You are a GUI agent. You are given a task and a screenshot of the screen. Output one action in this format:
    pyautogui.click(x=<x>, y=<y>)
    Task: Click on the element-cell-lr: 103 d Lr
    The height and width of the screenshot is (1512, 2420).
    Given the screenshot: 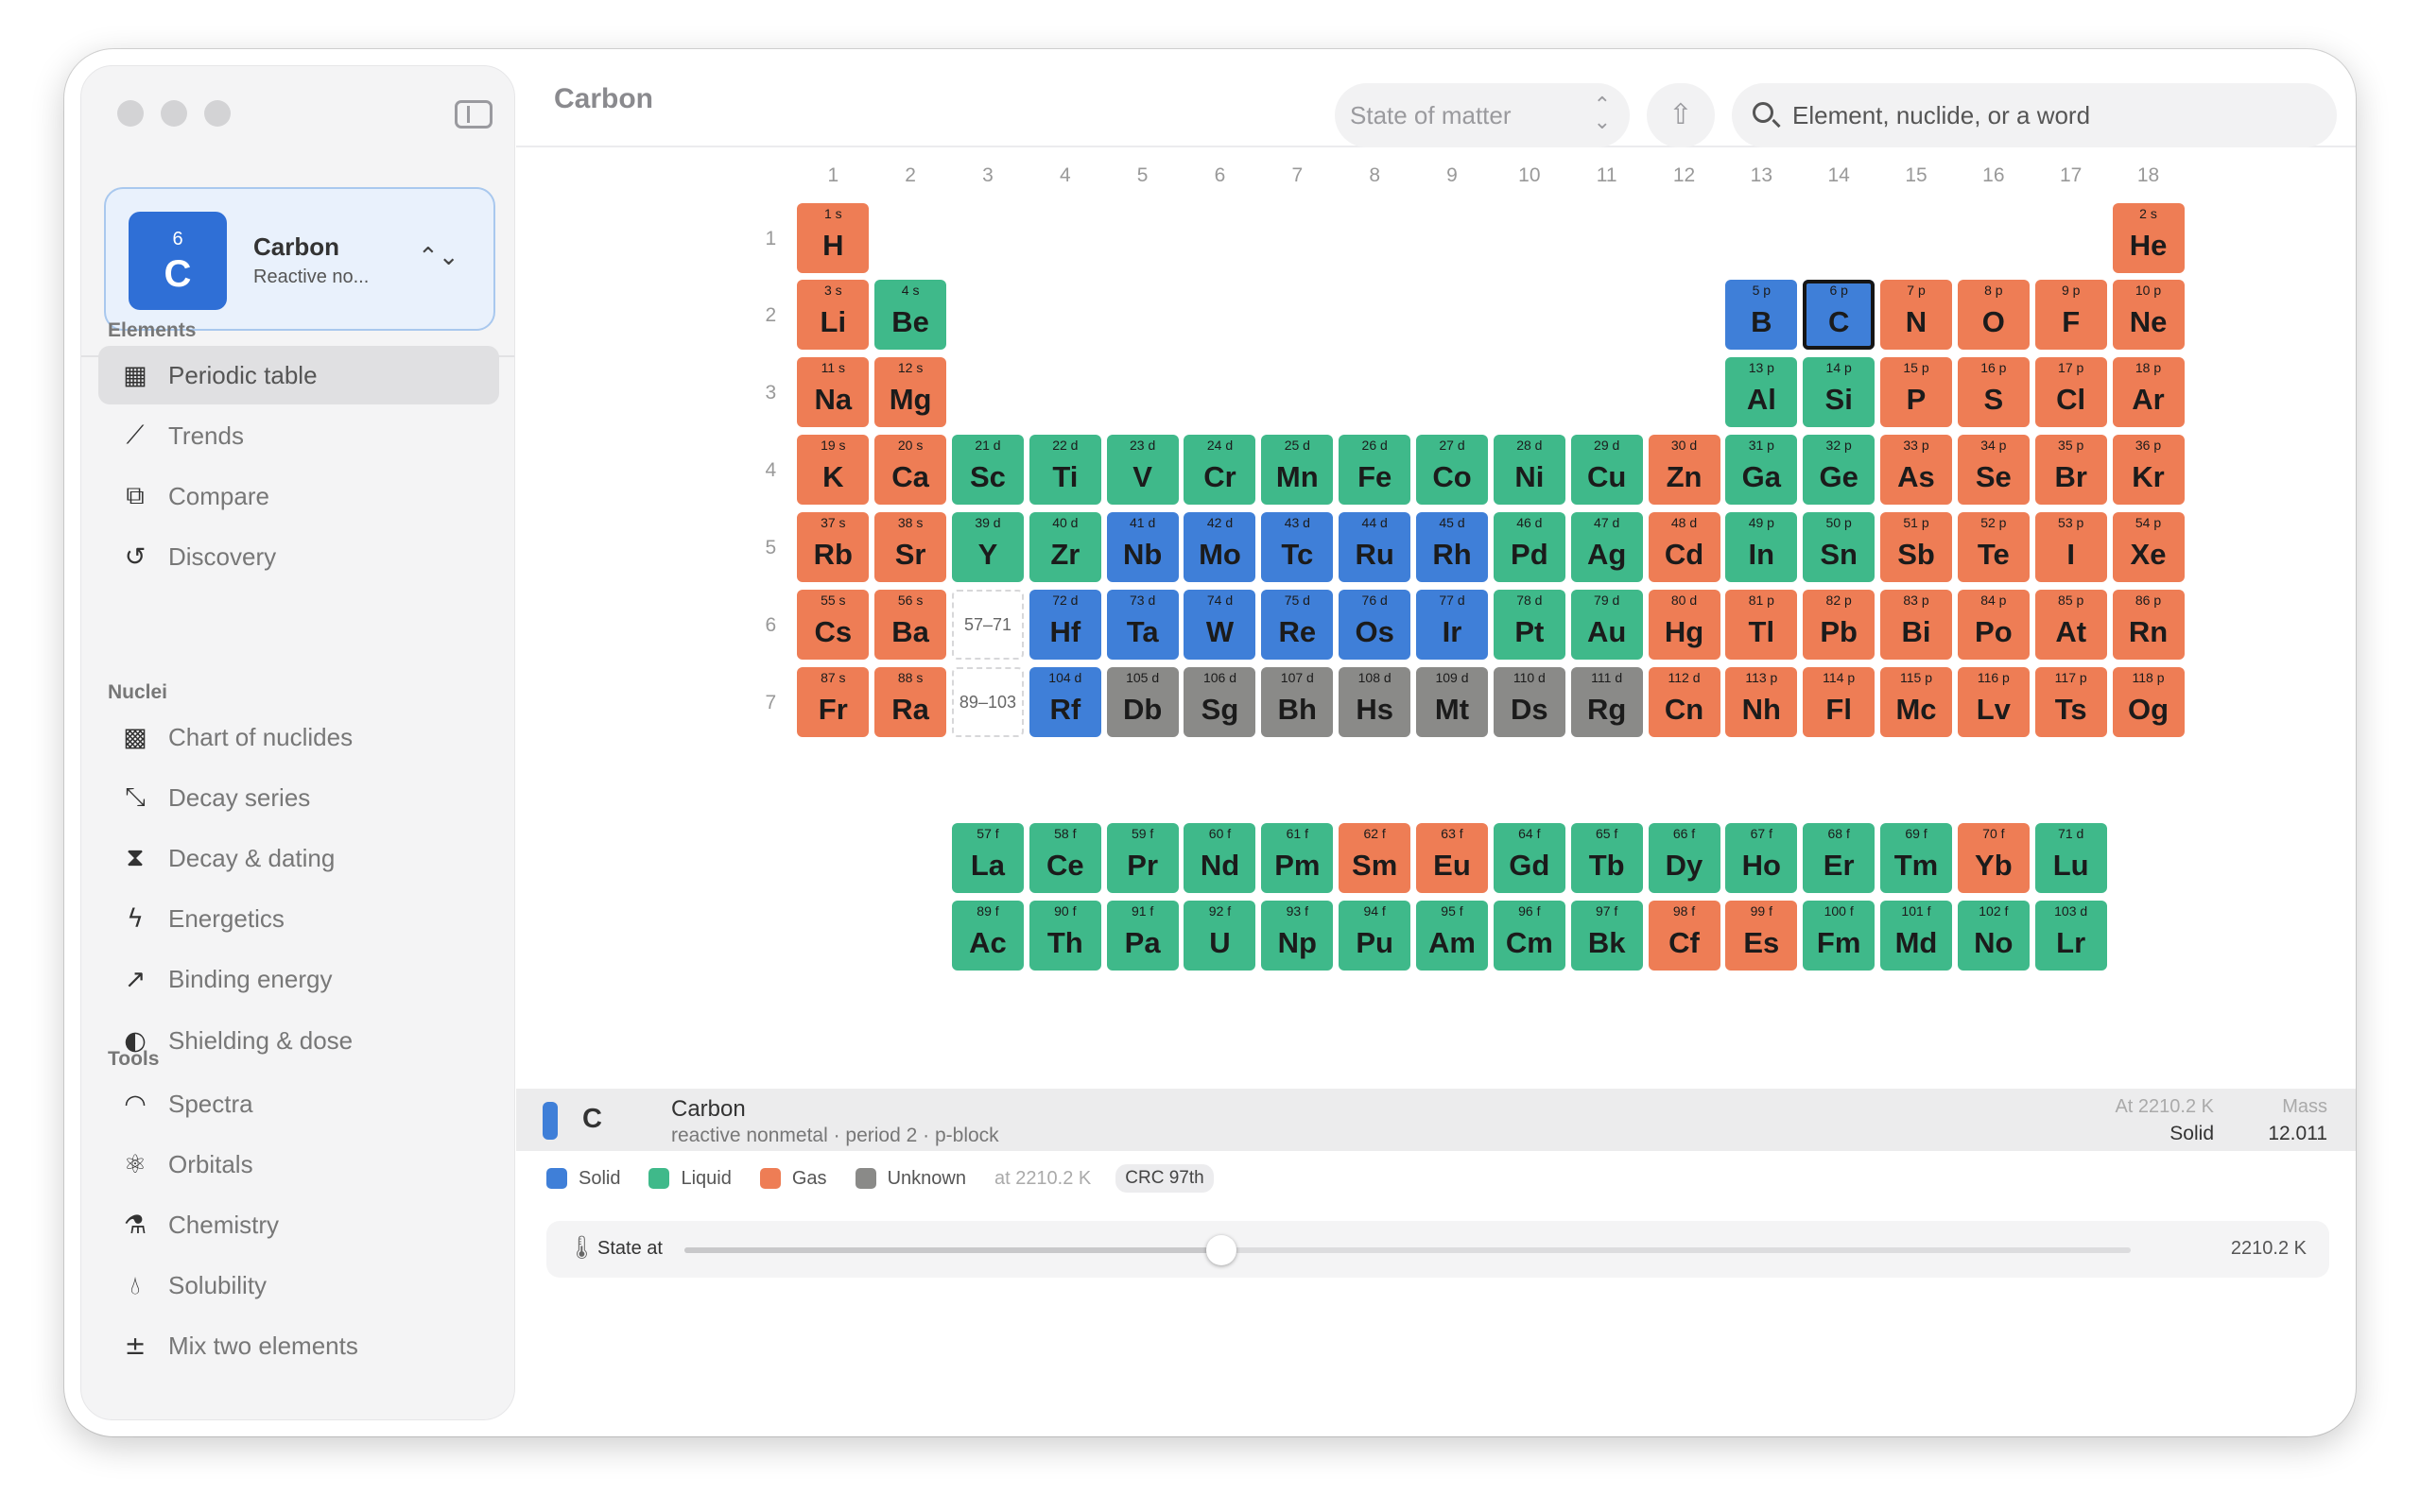 What is the action you would take?
    pyautogui.click(x=2070, y=936)
    